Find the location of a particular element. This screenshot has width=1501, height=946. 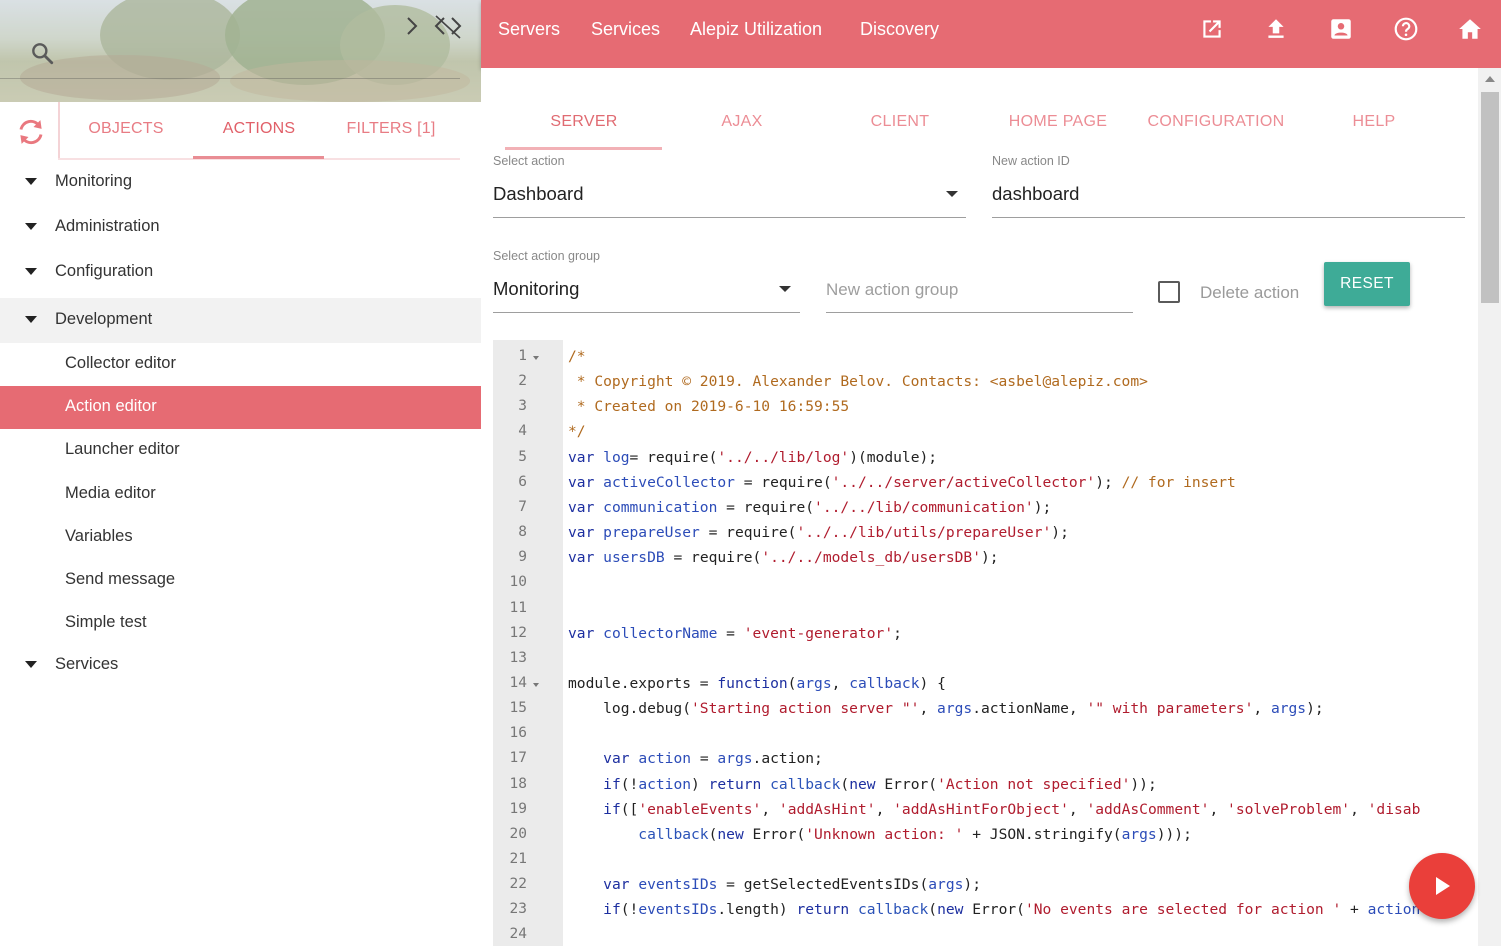

new-action-group-input: New action group is located at coordinates (892, 290).